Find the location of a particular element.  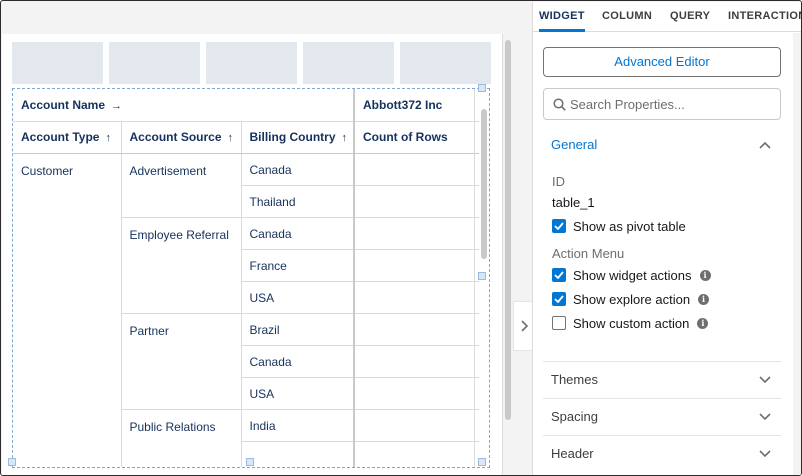

id-value: table_1 is located at coordinates (573, 202).